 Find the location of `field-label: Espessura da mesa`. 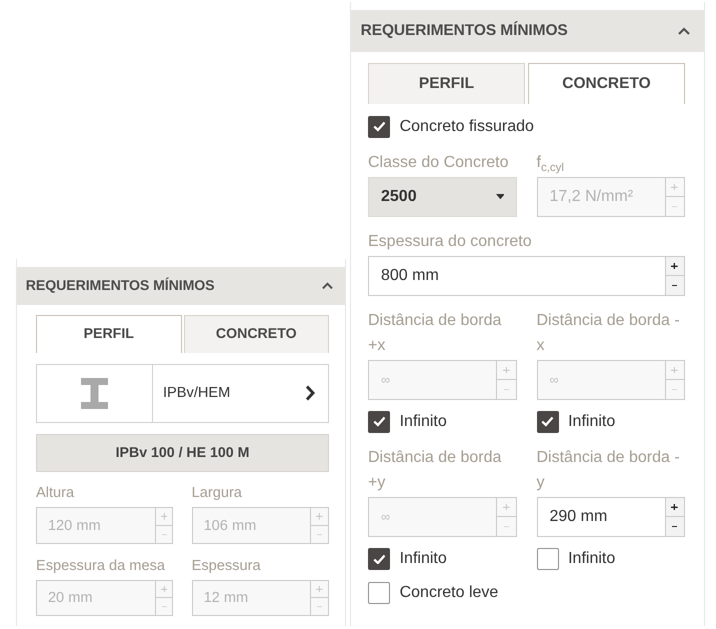

field-label: Espessura da mesa is located at coordinates (101, 566).